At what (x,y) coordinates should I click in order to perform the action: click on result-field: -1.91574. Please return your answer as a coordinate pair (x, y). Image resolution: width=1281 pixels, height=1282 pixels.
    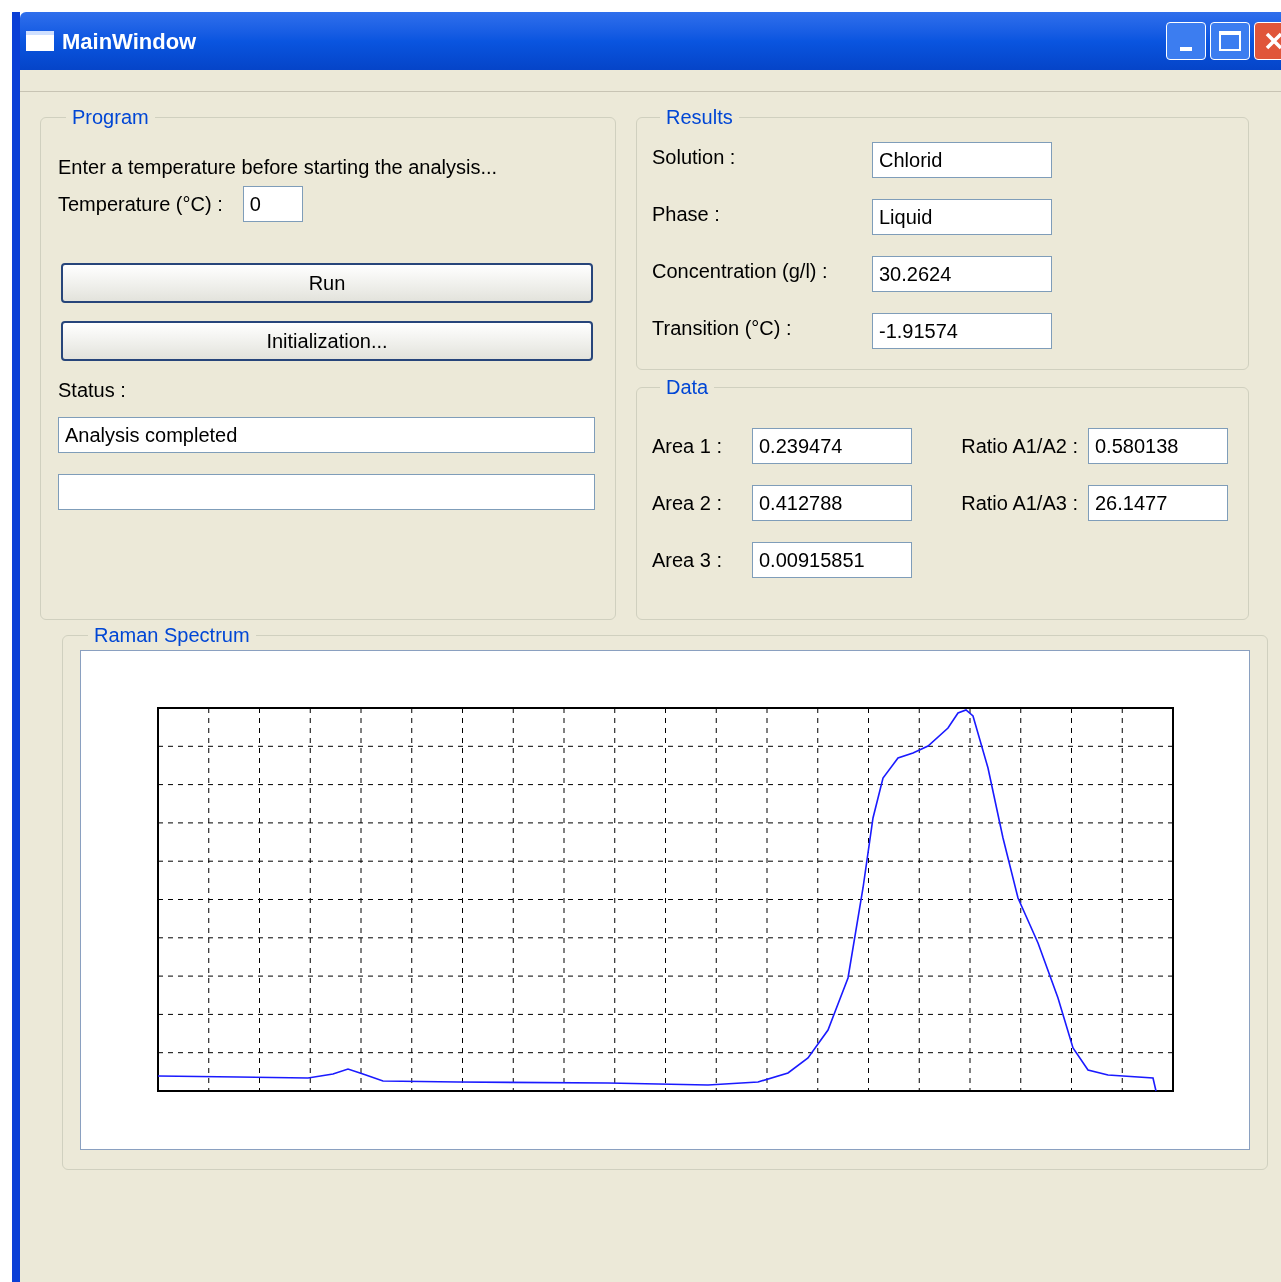
    Looking at the image, I should click on (962, 331).